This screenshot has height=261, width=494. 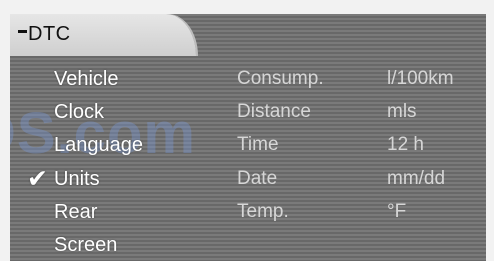 What do you see at coordinates (420, 78) in the screenshot?
I see `units-row-value: l/100km` at bounding box center [420, 78].